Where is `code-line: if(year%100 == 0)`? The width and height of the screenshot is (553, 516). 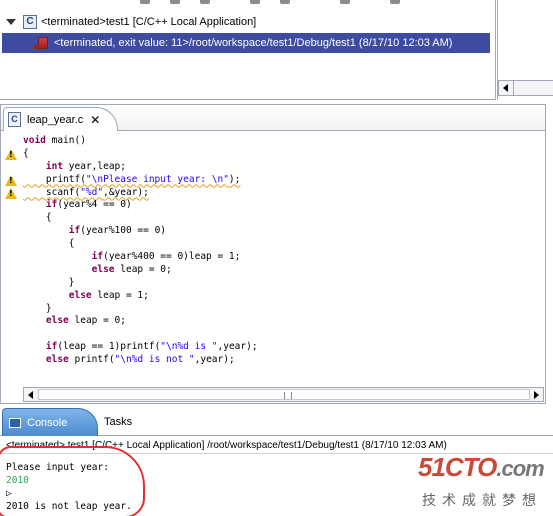 code-line: if(year%100 == 0) is located at coordinates (283, 231).